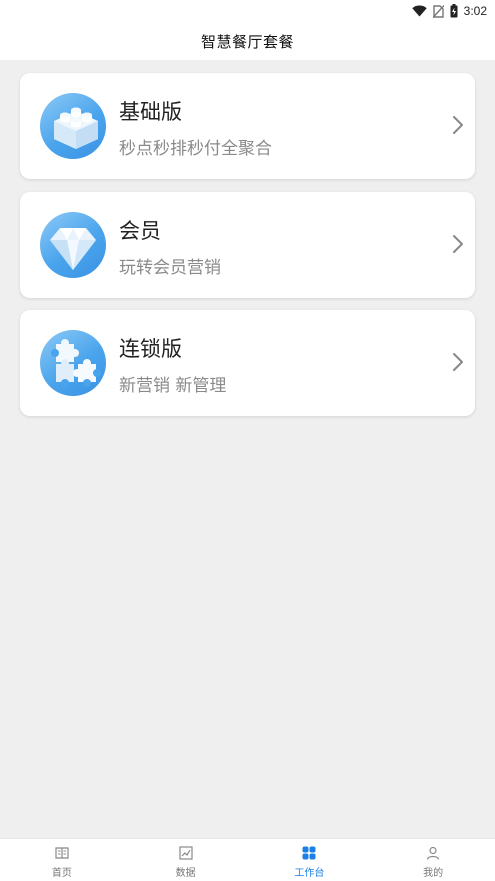 The height and width of the screenshot is (881, 495). I want to click on app-header: 智慧餐厅套餐, so click(247, 41).